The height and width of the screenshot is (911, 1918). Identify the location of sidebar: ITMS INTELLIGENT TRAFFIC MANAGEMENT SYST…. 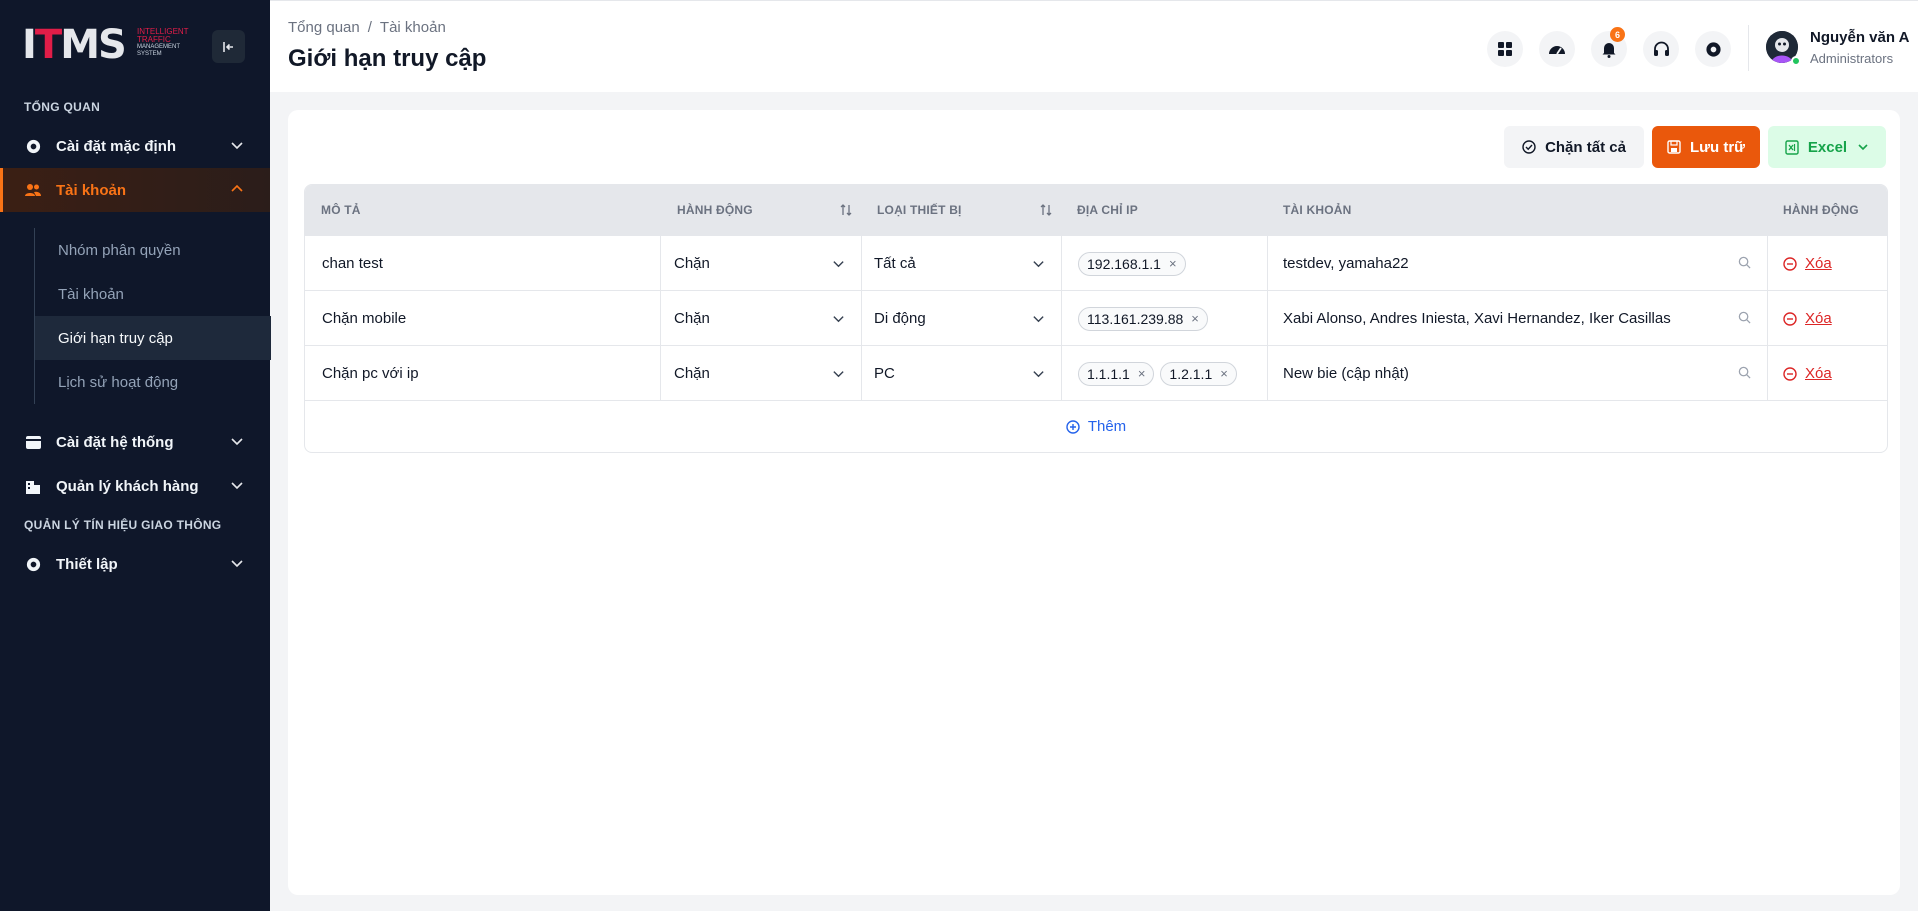
(135, 455).